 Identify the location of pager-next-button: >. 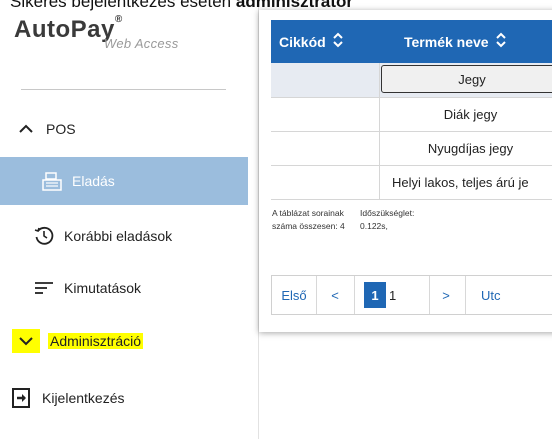
(446, 295).